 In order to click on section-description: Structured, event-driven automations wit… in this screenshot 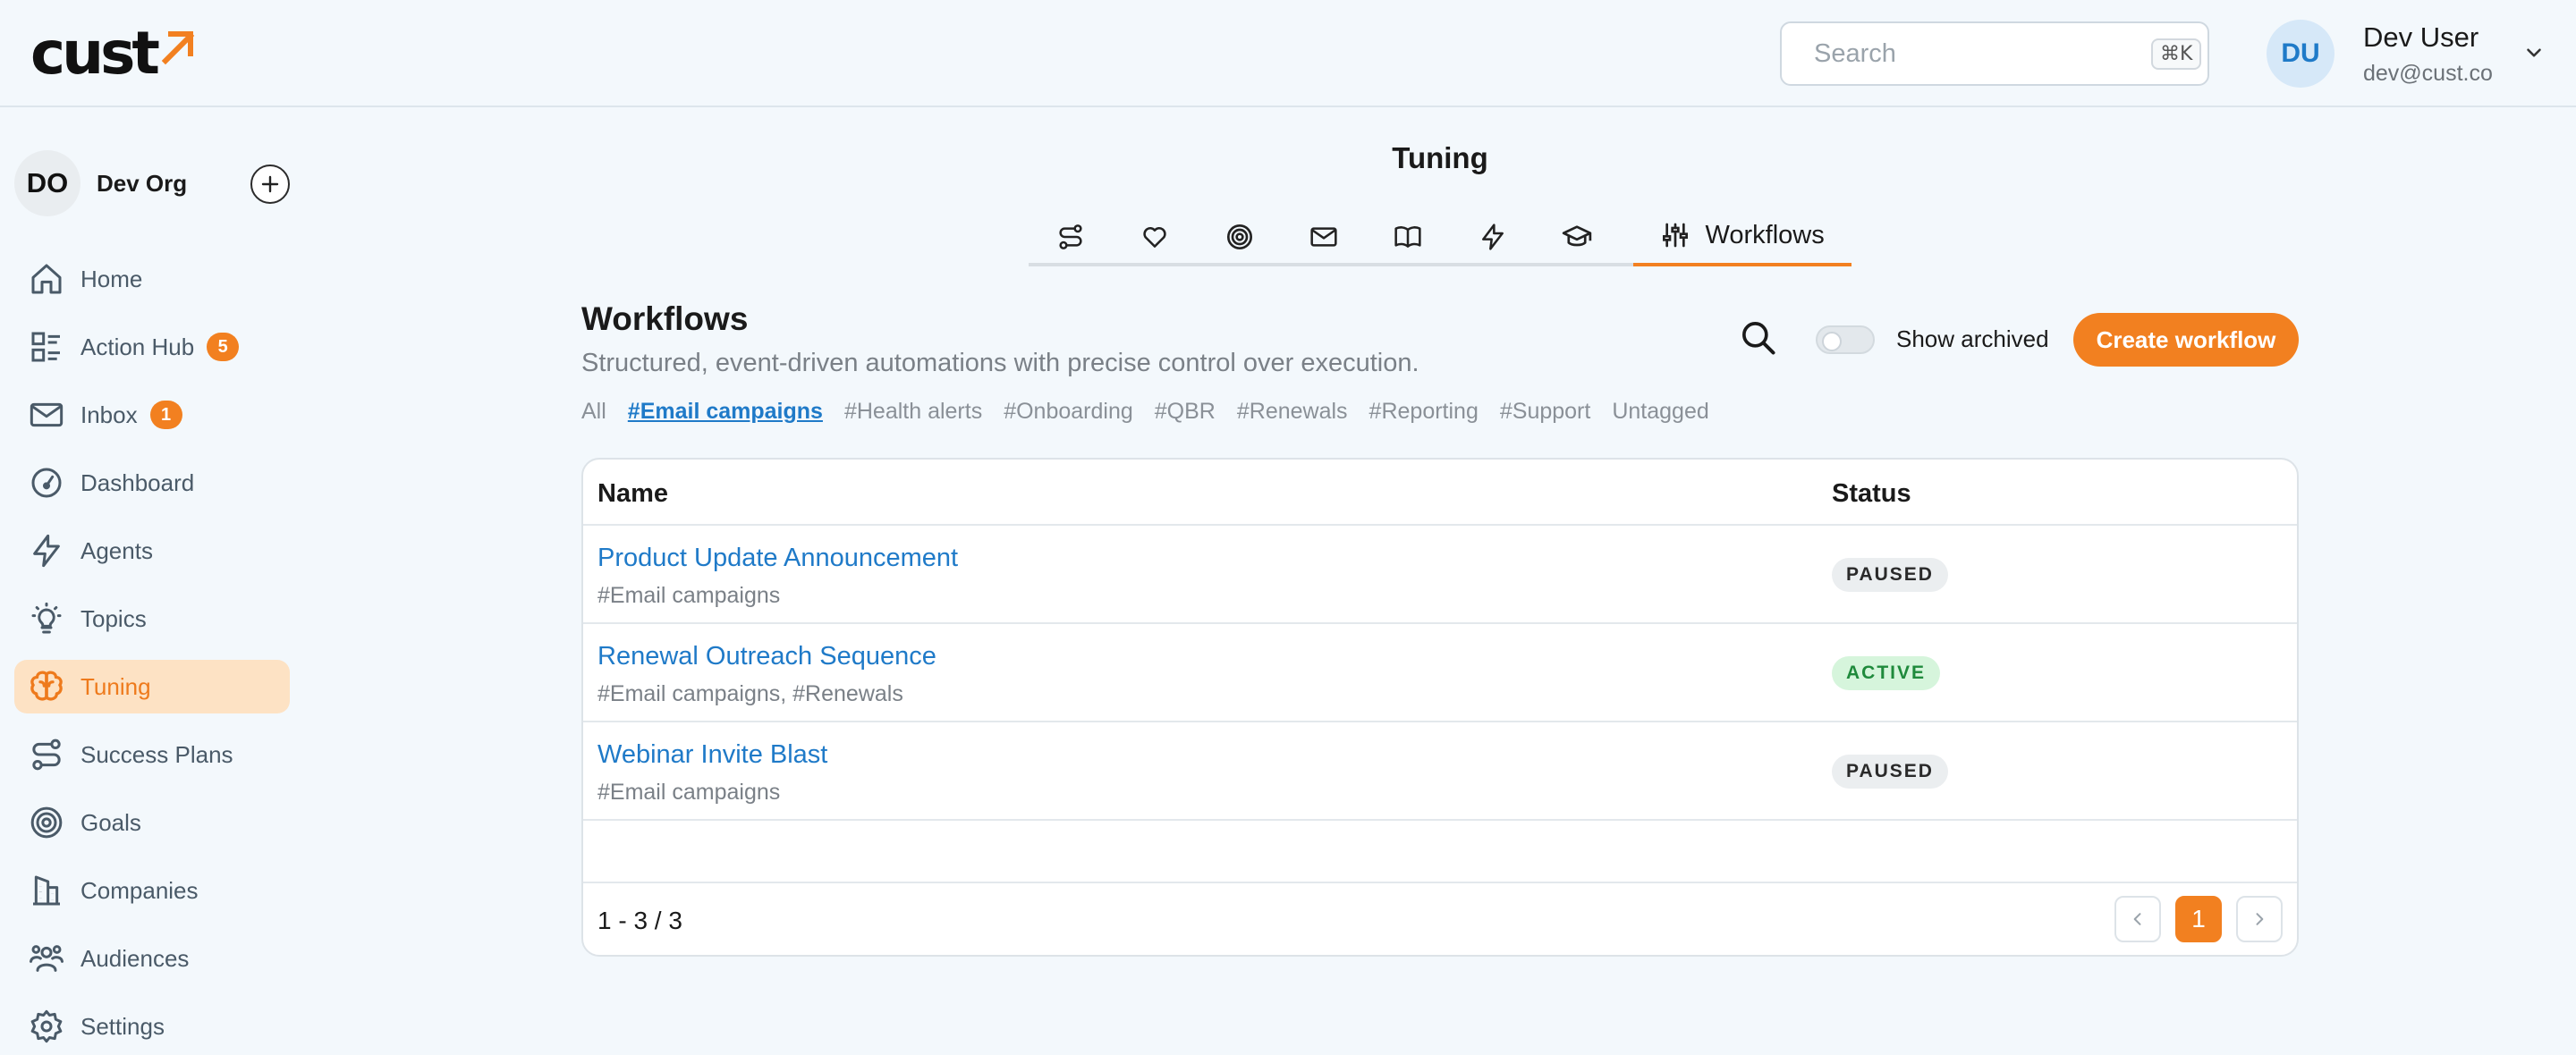, I will do `click(1000, 363)`.